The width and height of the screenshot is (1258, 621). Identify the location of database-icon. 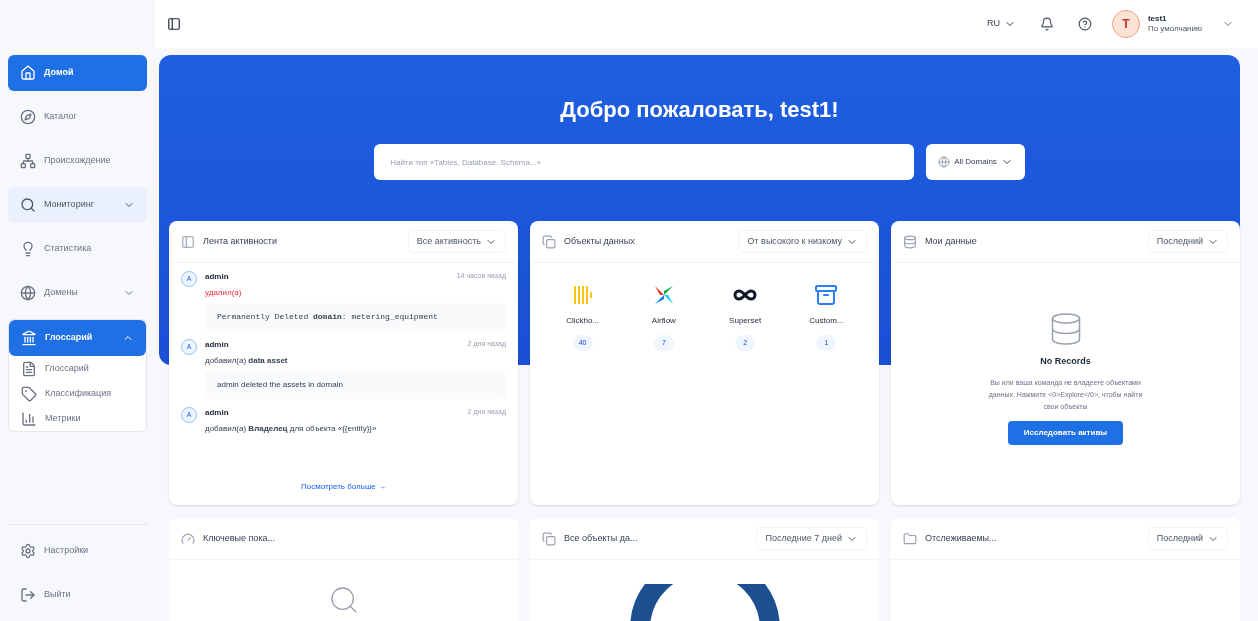
(910, 241).